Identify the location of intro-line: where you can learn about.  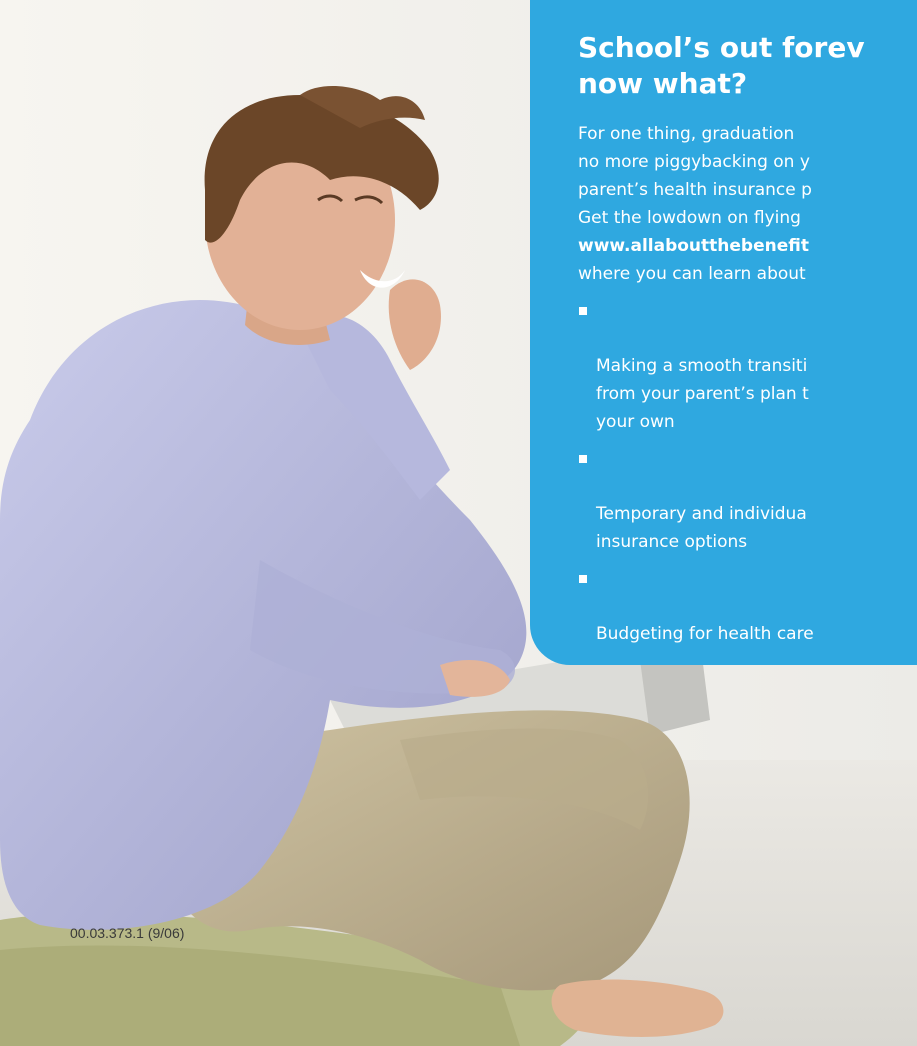
(692, 274).